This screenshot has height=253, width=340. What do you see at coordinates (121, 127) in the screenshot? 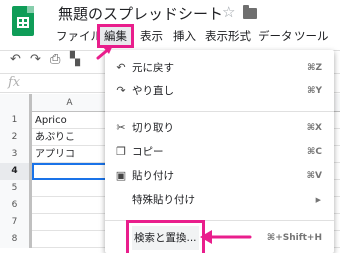
I see `scissors-icon: ✂` at bounding box center [121, 127].